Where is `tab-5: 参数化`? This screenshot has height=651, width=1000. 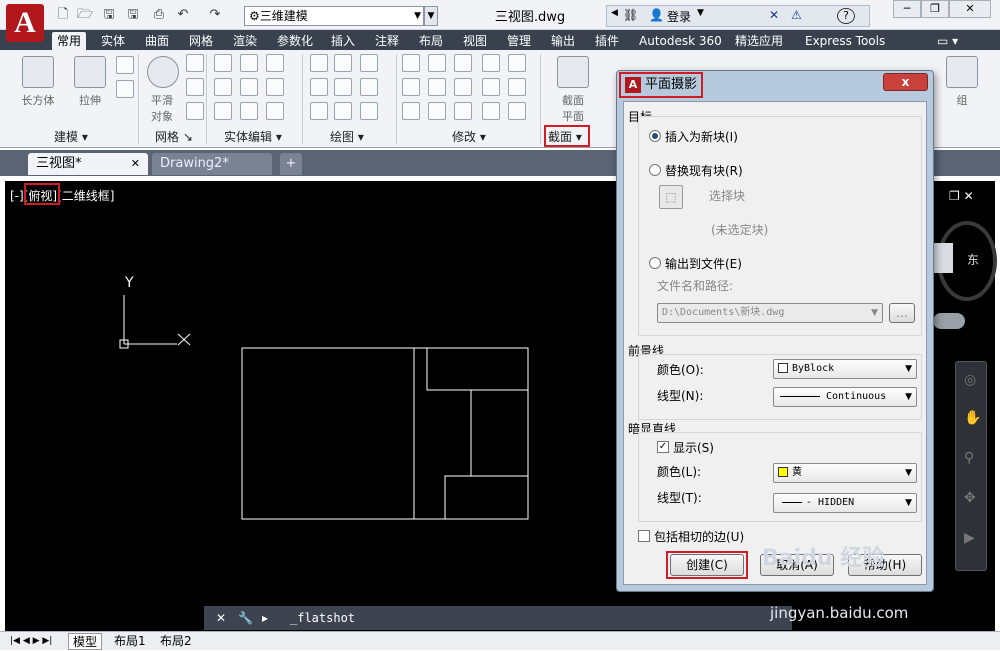 tab-5: 参数化 is located at coordinates (295, 41).